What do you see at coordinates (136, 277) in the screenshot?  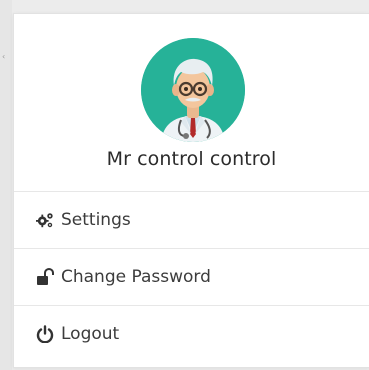 I see `menu-item-label: Change Password` at bounding box center [136, 277].